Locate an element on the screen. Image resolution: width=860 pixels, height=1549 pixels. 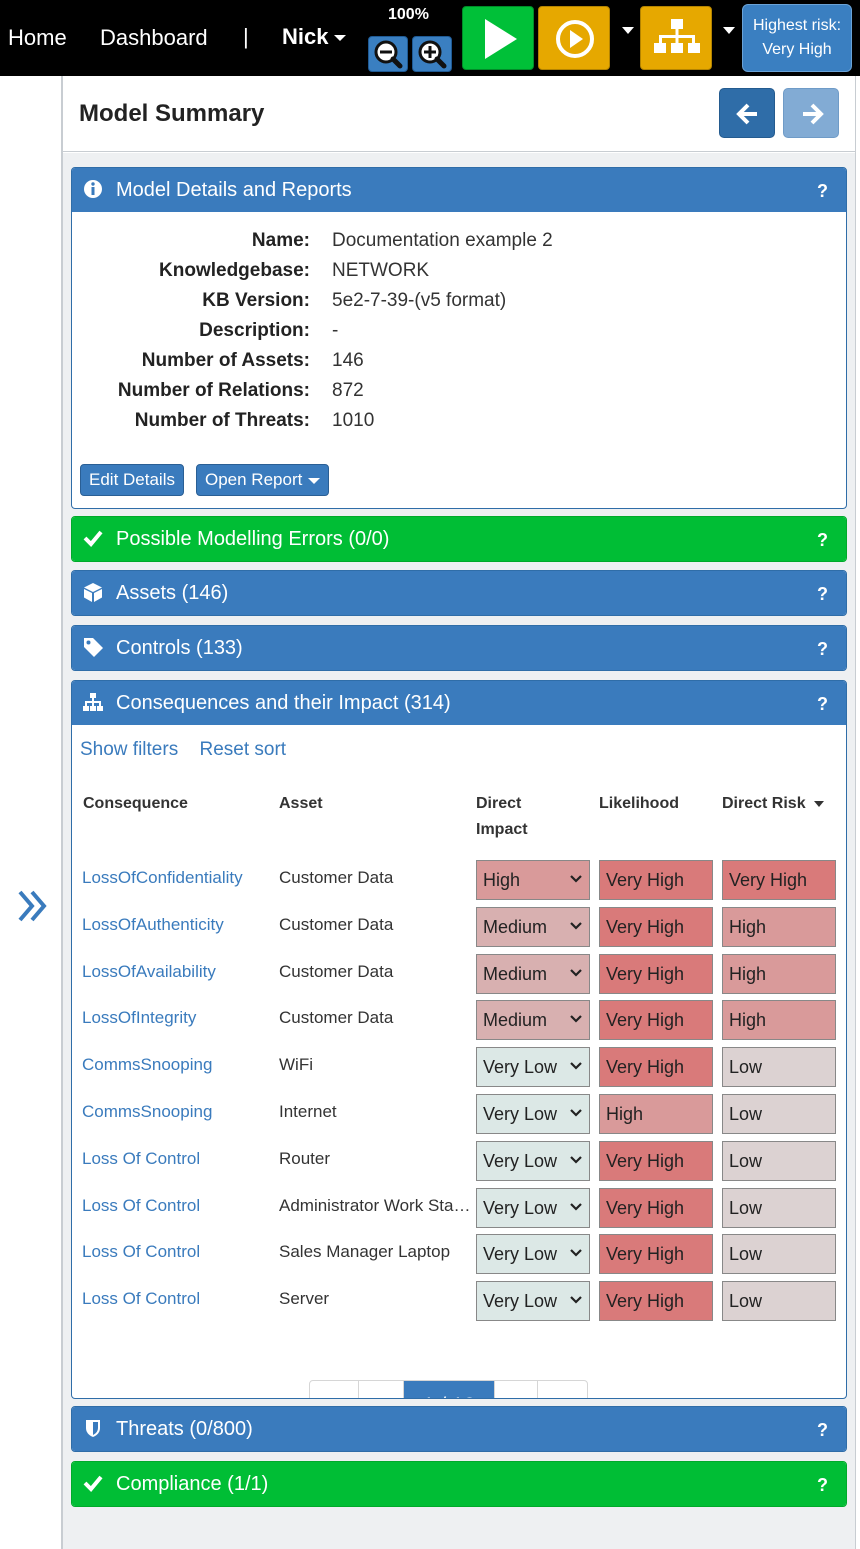
detail-label: Number of Relations: is located at coordinates (213, 390).